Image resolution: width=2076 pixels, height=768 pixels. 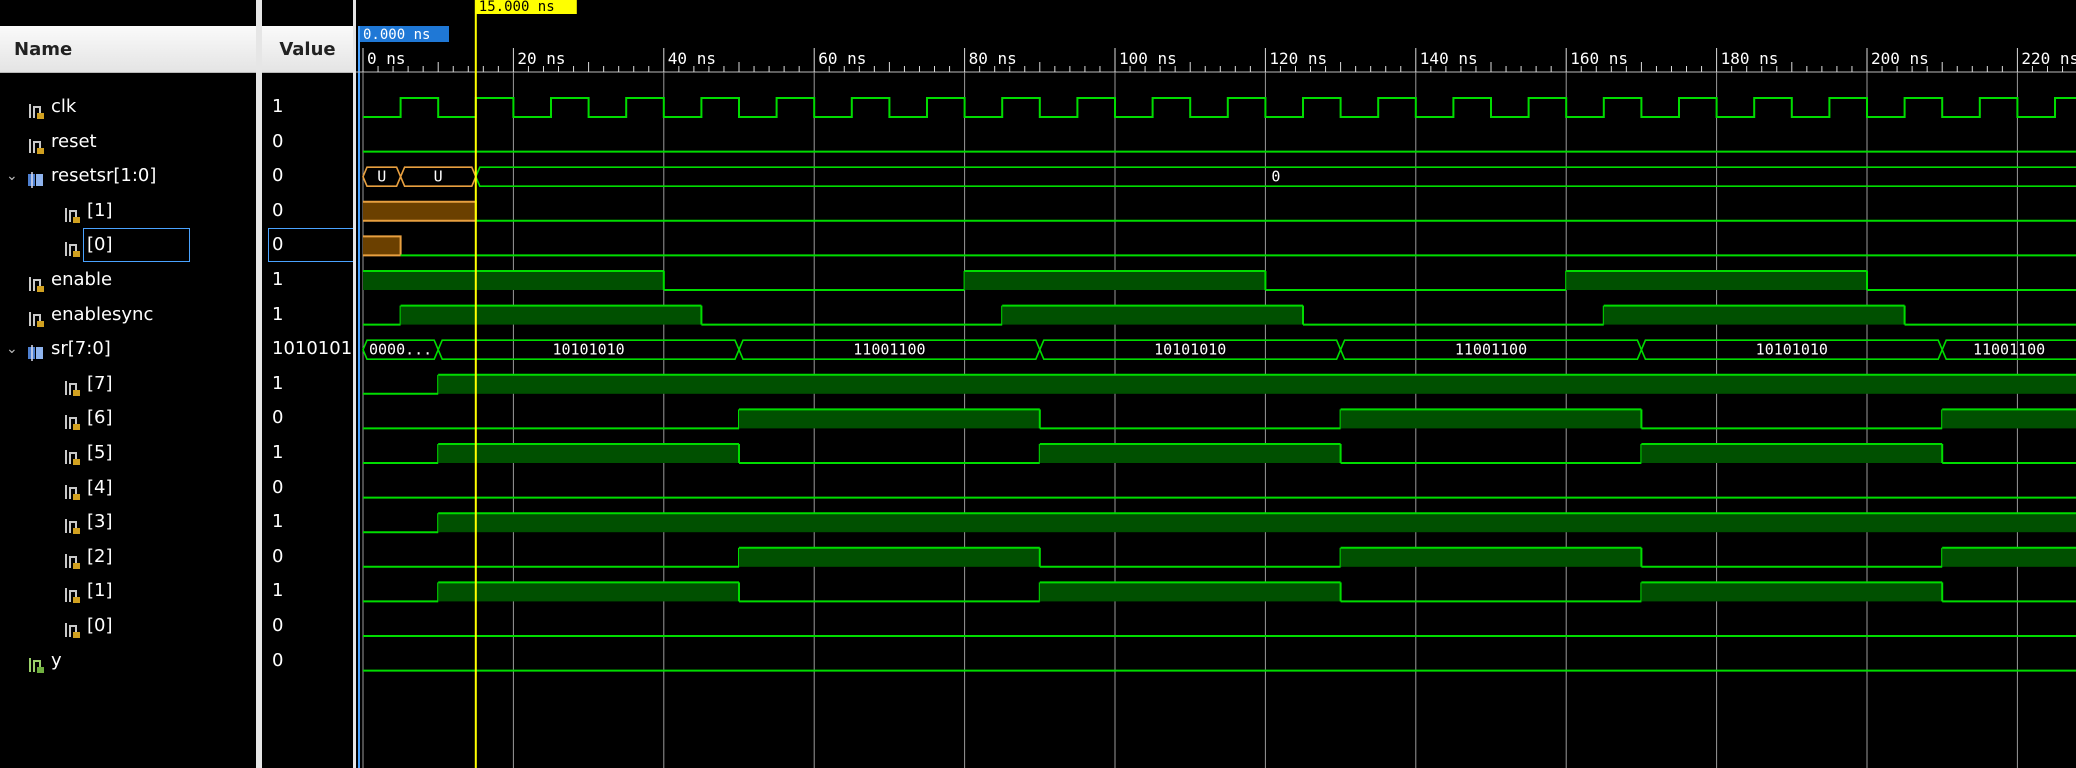 I want to click on signal-value-0: 0, so click(x=278, y=625).